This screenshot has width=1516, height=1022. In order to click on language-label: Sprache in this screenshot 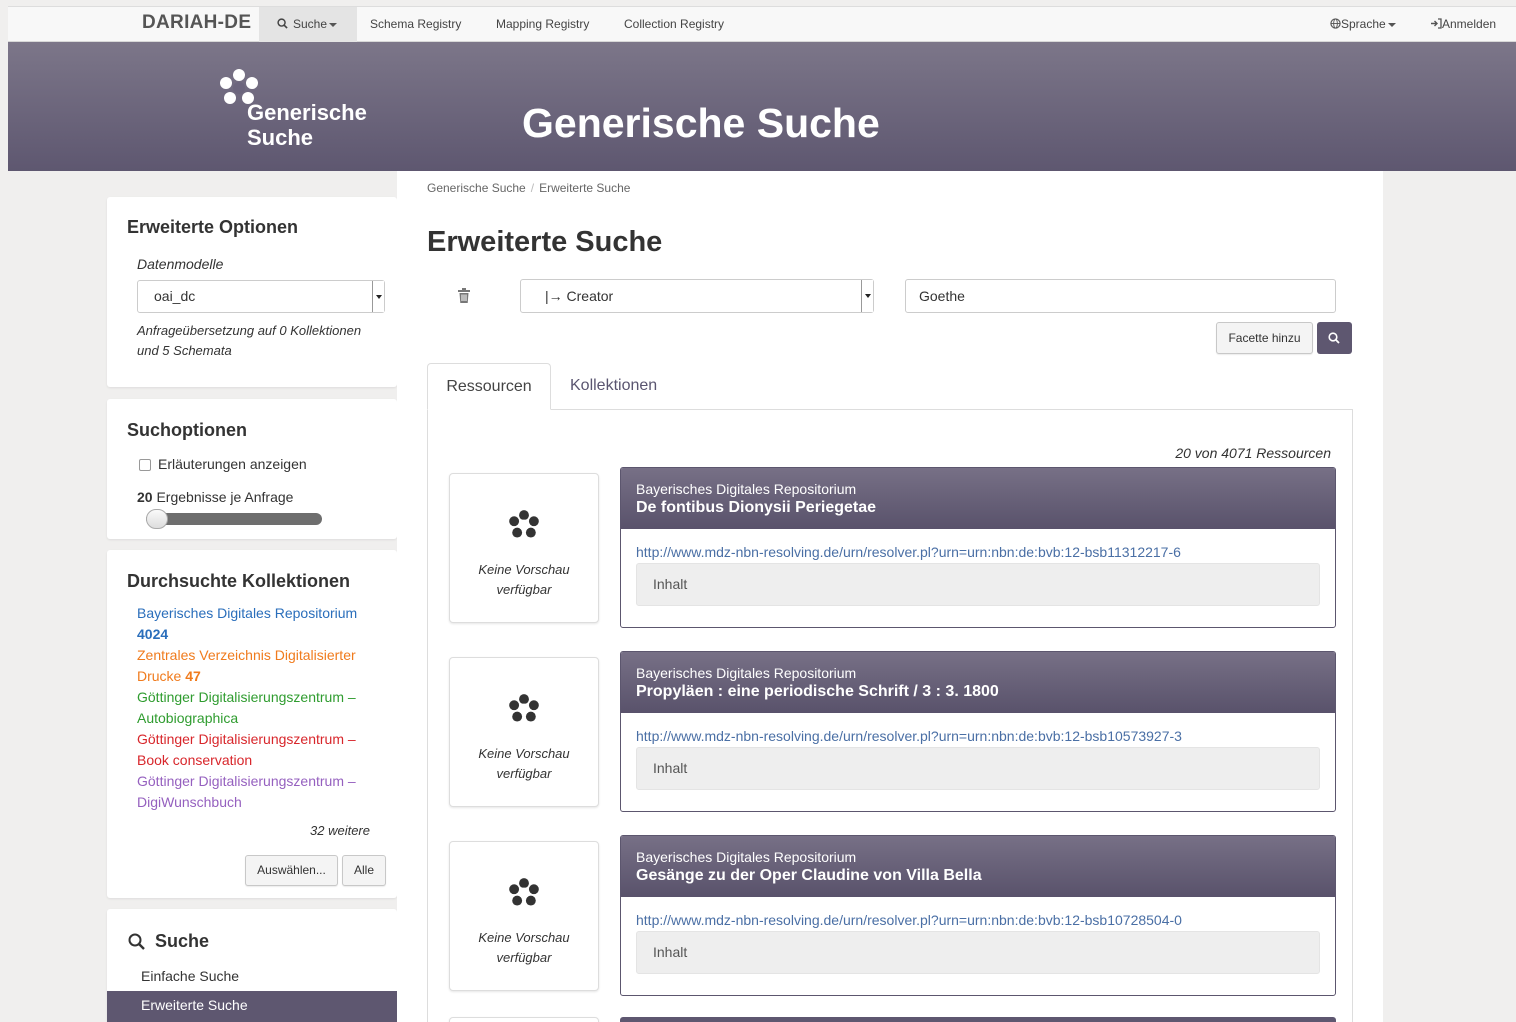, I will do `click(1363, 24)`.